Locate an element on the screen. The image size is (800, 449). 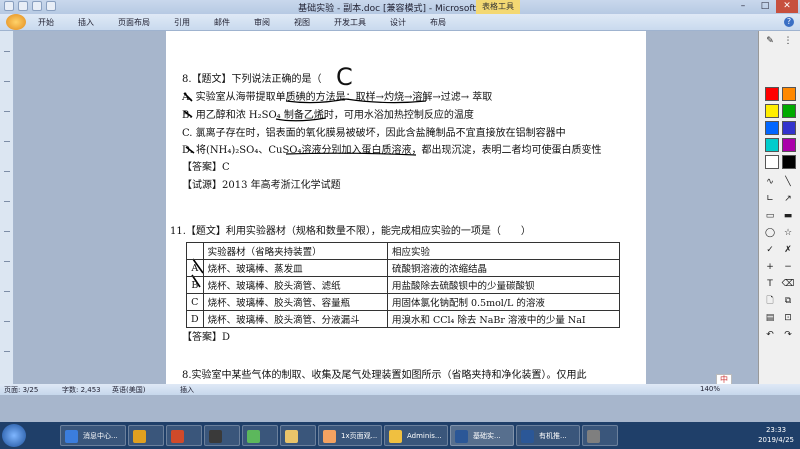
copy-icon: ⧉ is located at coordinates (788, 301).